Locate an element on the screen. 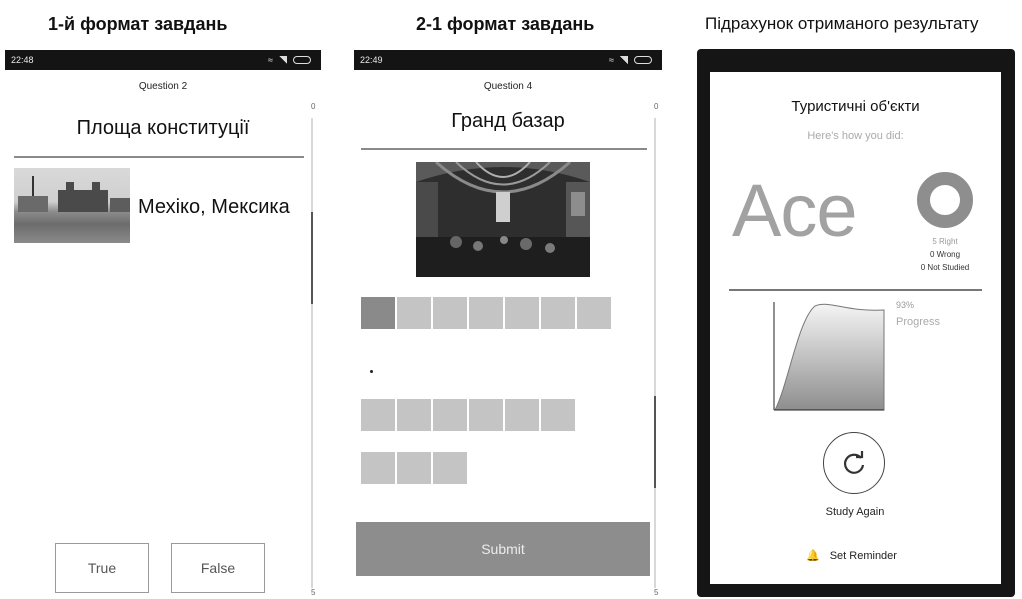 The width and height of the screenshot is (1022, 599). bazaar-photo is located at coordinates (503, 219).